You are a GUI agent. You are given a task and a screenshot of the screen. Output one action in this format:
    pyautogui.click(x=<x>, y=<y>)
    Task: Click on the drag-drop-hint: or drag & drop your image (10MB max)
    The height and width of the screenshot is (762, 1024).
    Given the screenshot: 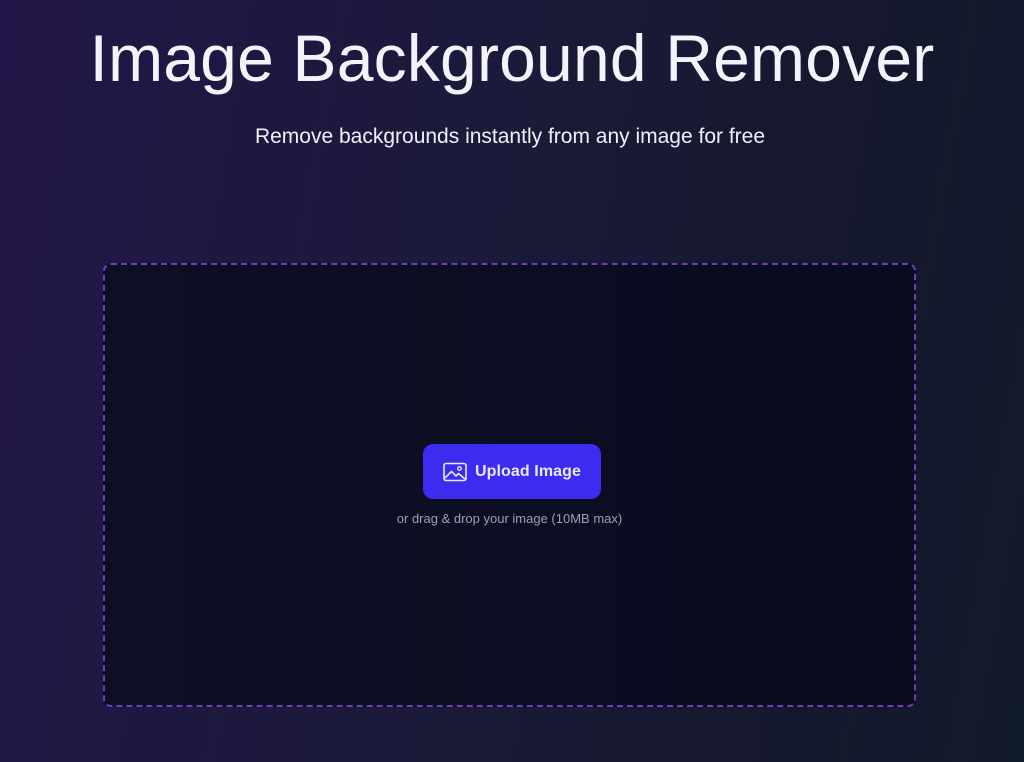 What is the action you would take?
    pyautogui.click(x=509, y=518)
    